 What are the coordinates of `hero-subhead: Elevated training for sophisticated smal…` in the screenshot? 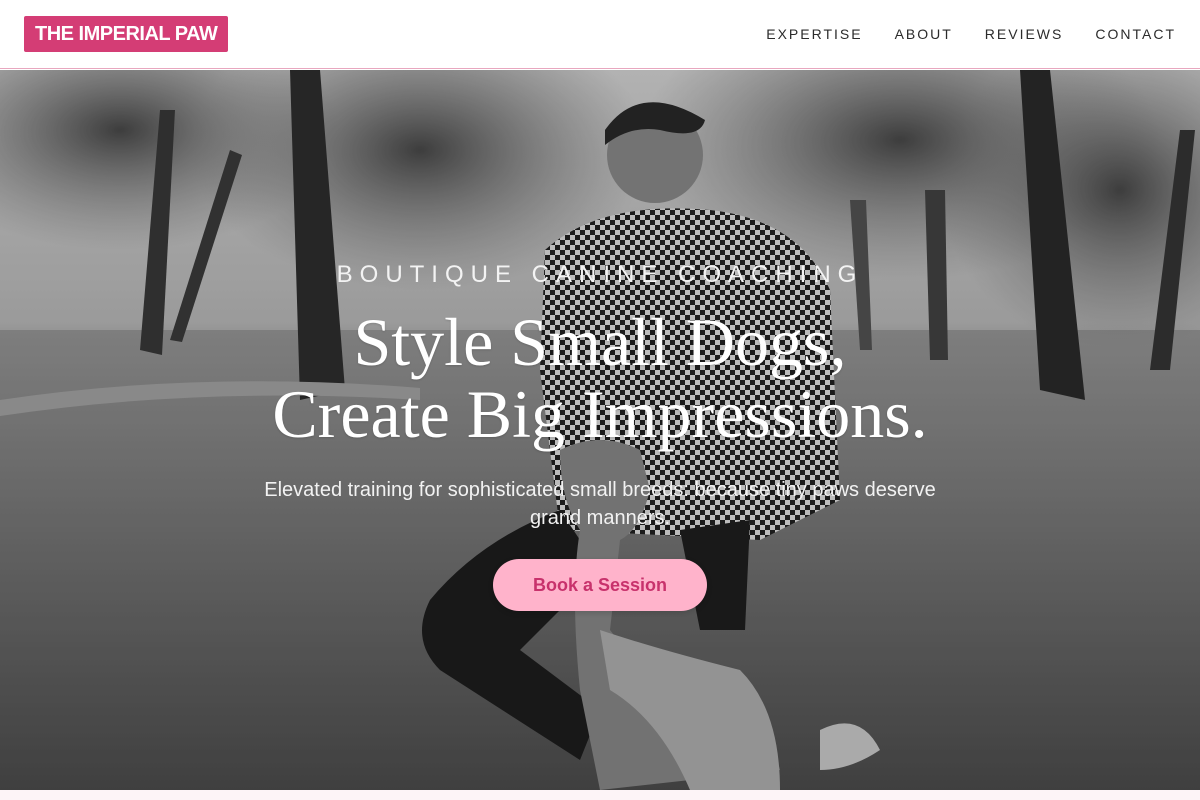 It's located at (600, 504).